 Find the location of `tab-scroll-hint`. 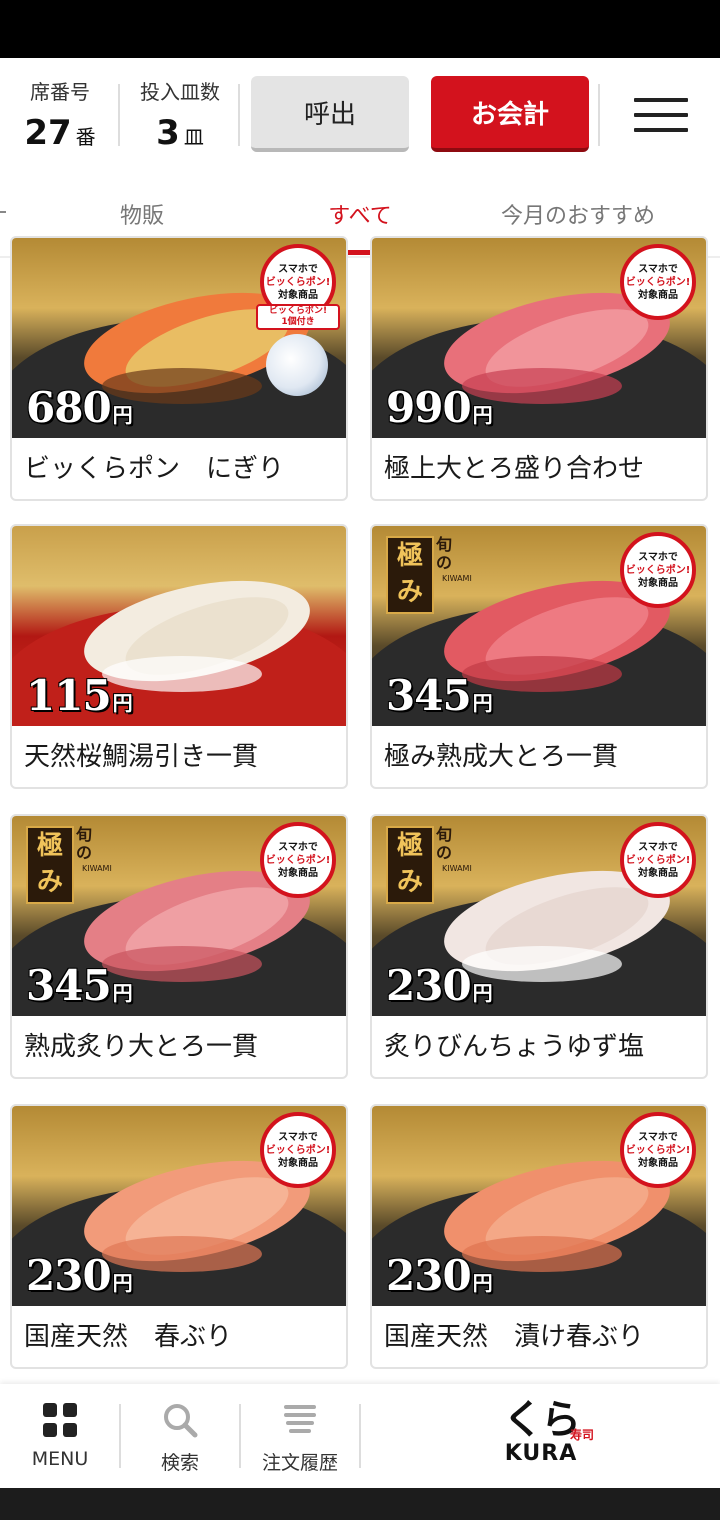

tab-scroll-hint is located at coordinates (3, 212).